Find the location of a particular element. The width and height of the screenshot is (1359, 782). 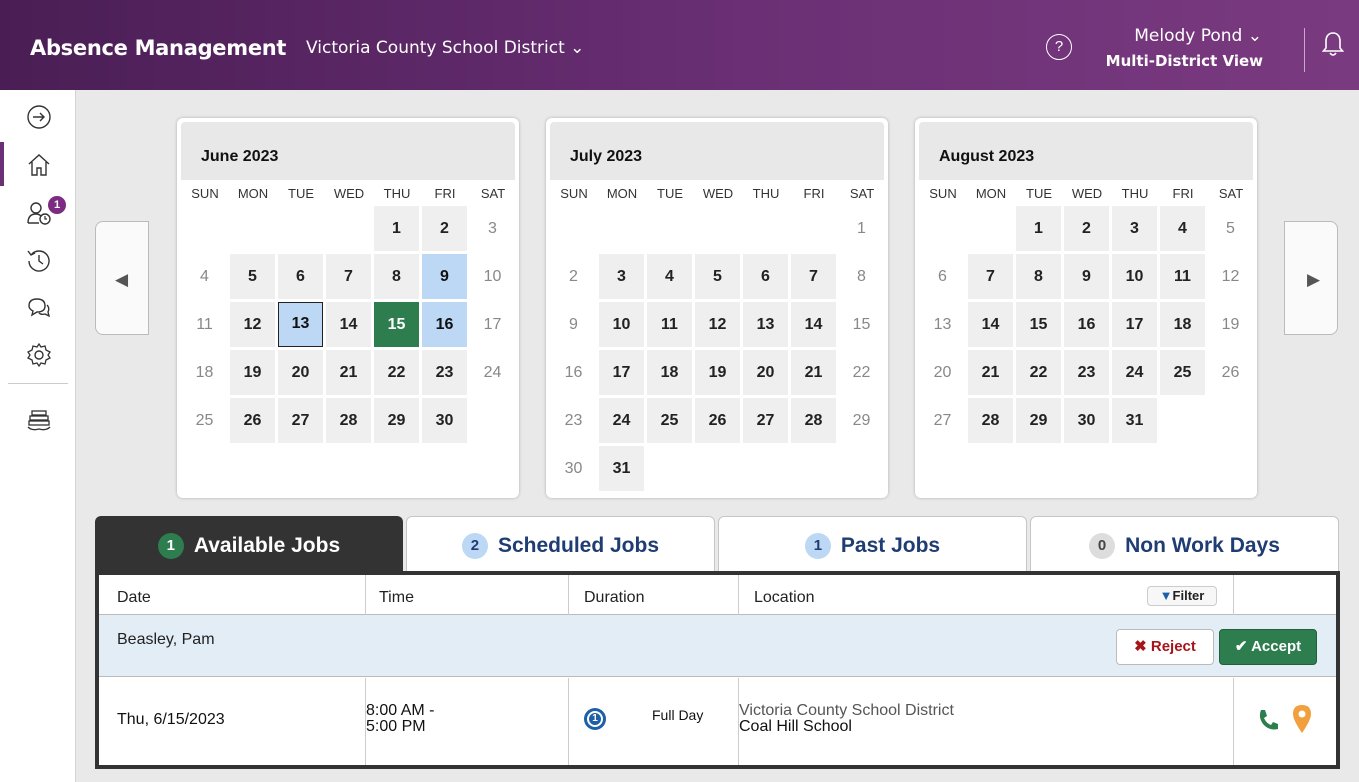

phone-icon is located at coordinates (1268, 720).